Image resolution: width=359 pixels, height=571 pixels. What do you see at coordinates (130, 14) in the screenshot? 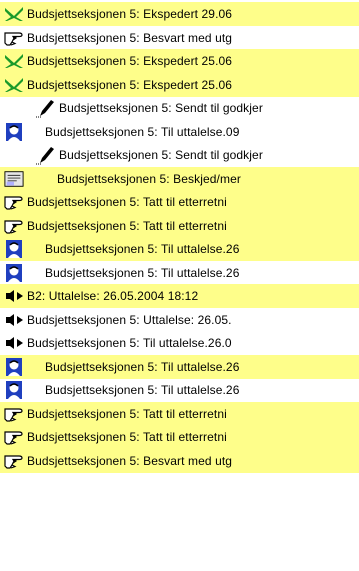
I see `list-item-label: Budsjettseksjonen 5: Ekspedert 29.06` at bounding box center [130, 14].